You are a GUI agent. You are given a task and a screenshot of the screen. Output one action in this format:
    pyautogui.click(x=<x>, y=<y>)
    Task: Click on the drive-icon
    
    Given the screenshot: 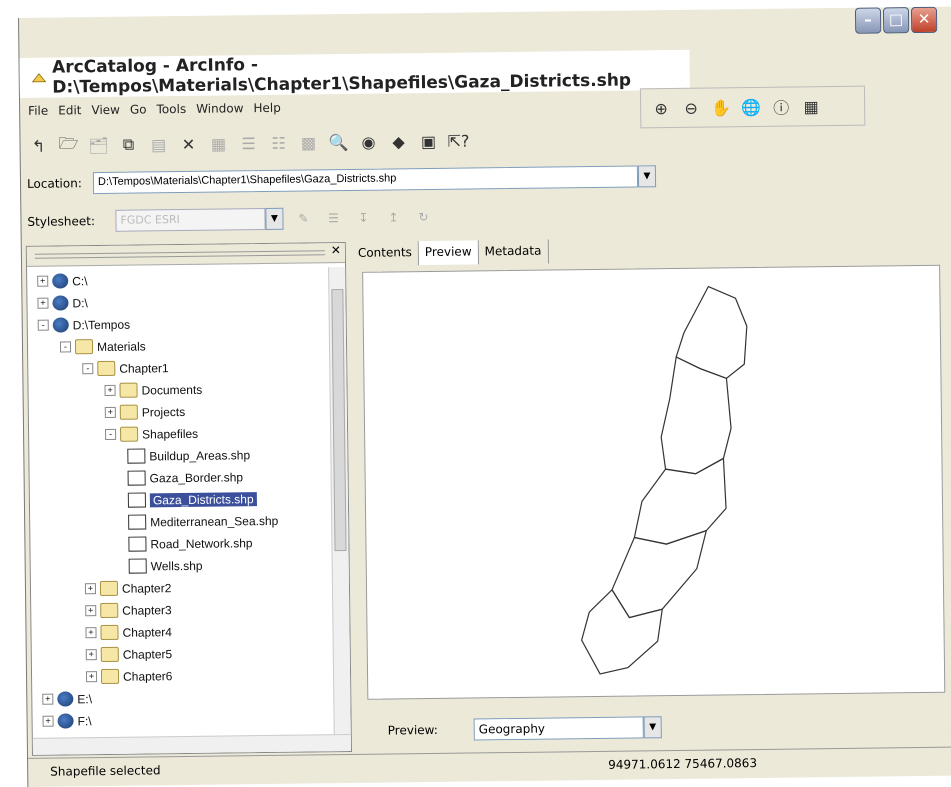 What is the action you would take?
    pyautogui.click(x=65, y=721)
    